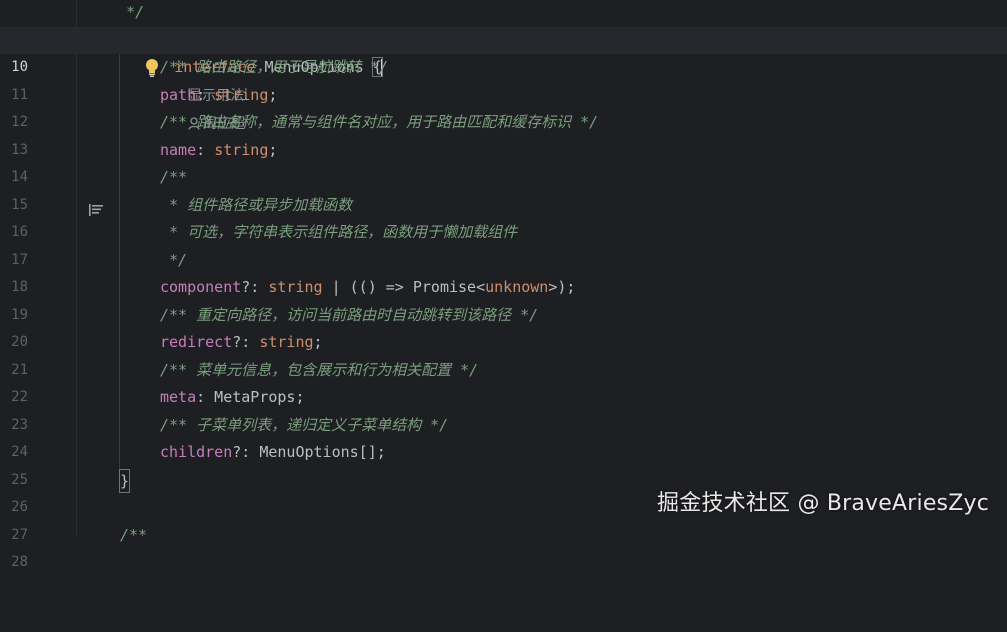  Describe the element at coordinates (823, 503) in the screenshot. I see `watermark: 掘金技术社区 @ BraveAriesZyc` at that location.